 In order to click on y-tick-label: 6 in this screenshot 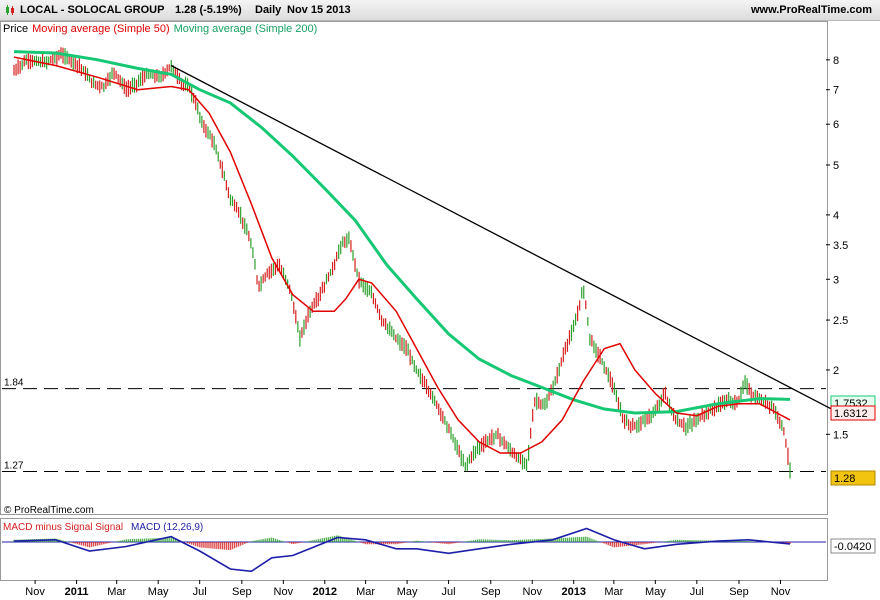, I will do `click(836, 125)`.